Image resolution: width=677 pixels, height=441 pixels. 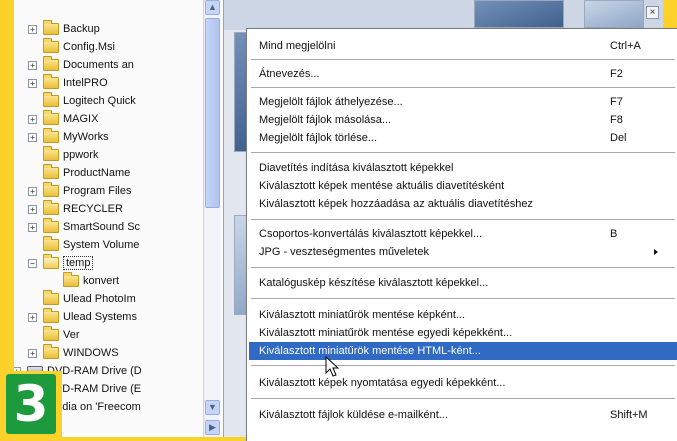 What do you see at coordinates (101, 245) in the screenshot?
I see `tree-item-label: System Volume` at bounding box center [101, 245].